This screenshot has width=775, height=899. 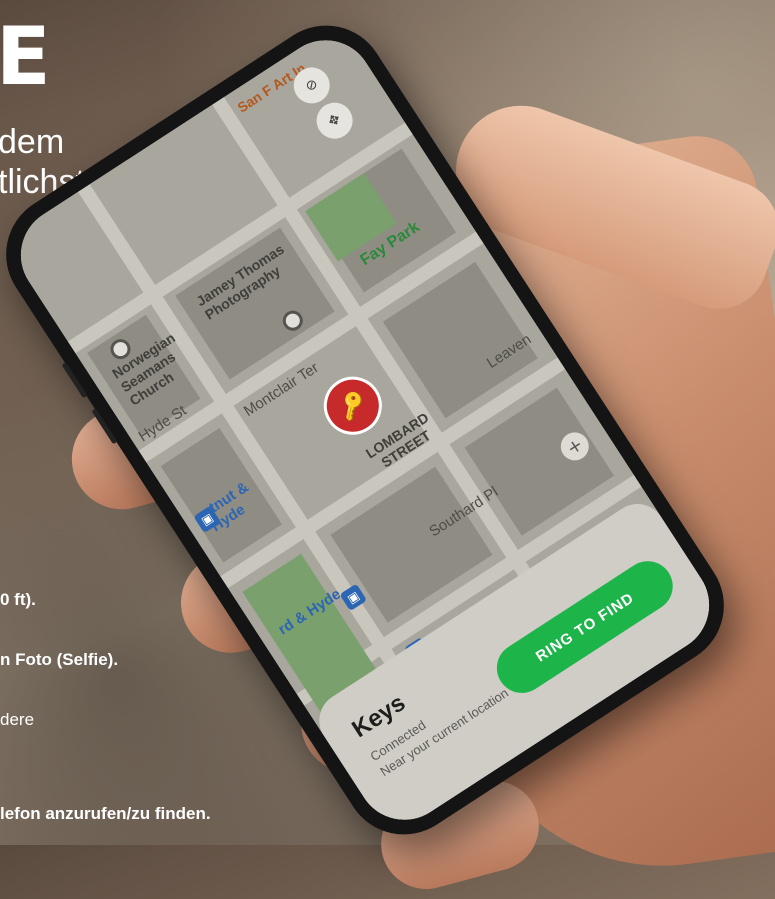 What do you see at coordinates (25, 56) in the screenshot?
I see `overlay-heading-letter: E` at bounding box center [25, 56].